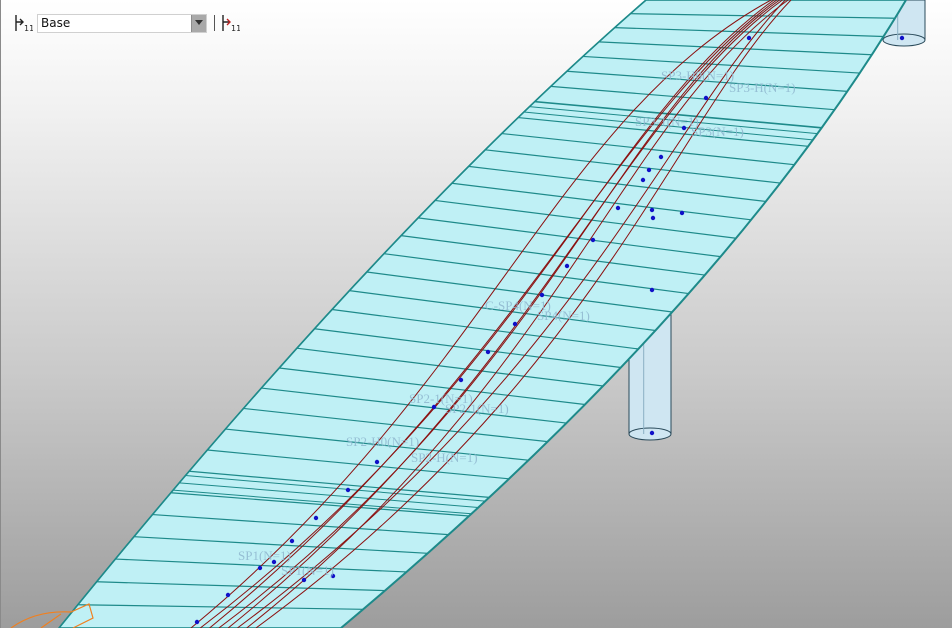 The height and width of the screenshot is (628, 952). I want to click on tendon-label: SP2-H(N=1), so click(444, 457).